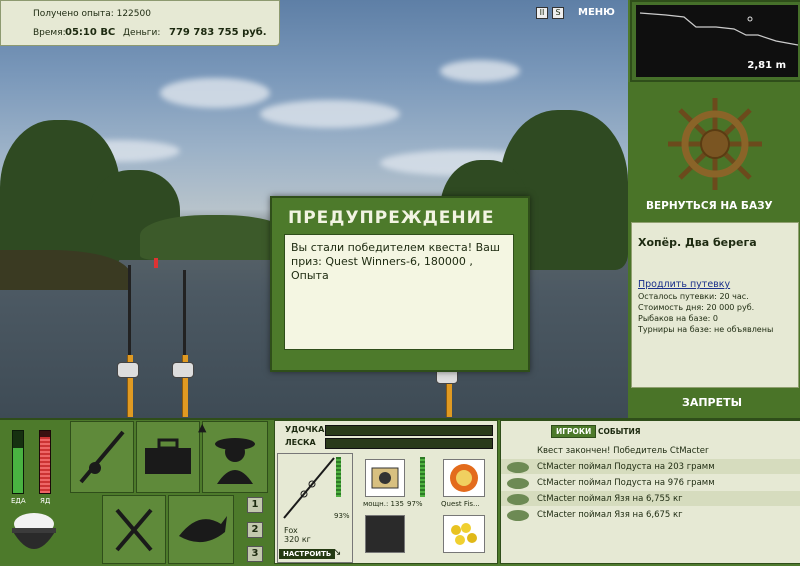 The image size is (800, 566). I want to click on money-value: 779 783 755 руб., so click(218, 32).